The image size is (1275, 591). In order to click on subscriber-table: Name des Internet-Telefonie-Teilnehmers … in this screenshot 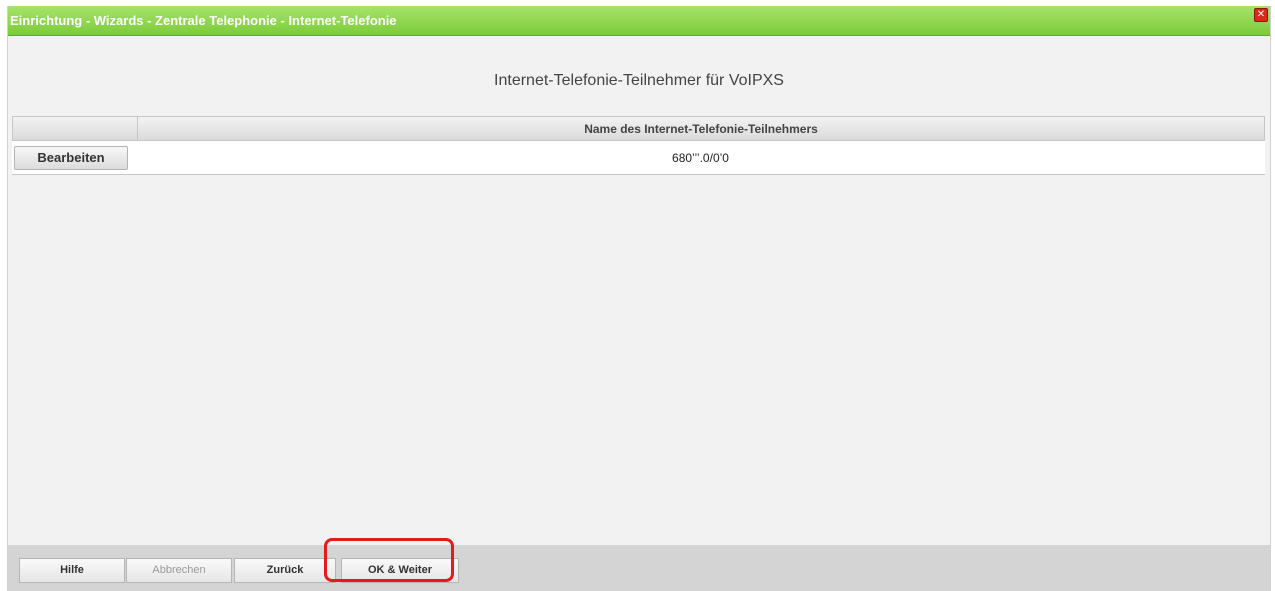, I will do `click(638, 145)`.